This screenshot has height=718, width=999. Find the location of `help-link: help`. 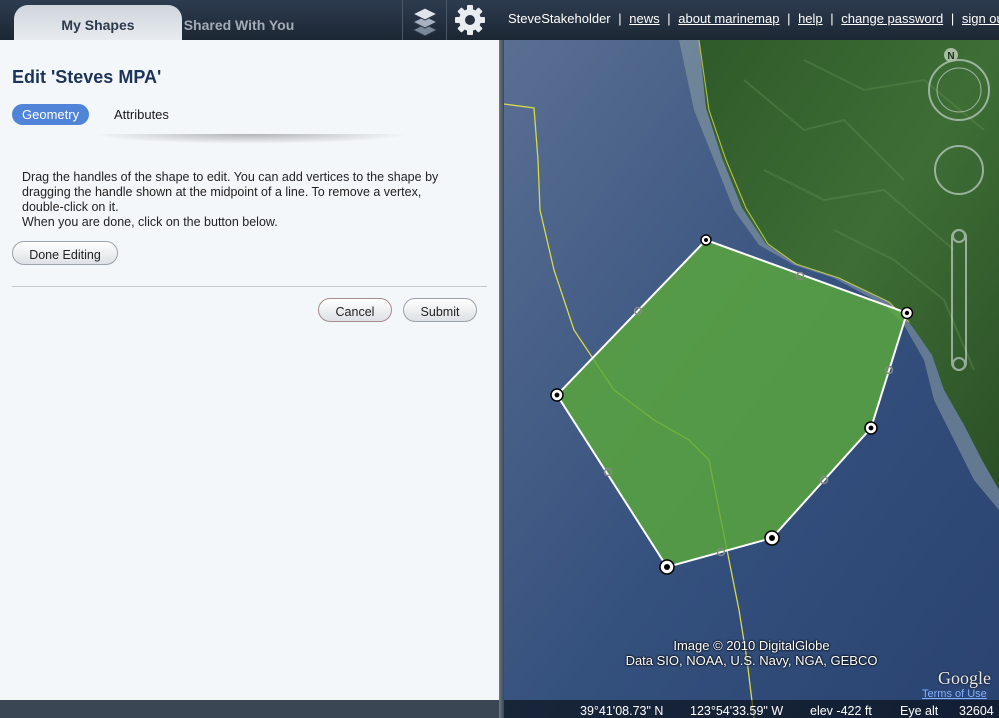

help-link: help is located at coordinates (810, 18).